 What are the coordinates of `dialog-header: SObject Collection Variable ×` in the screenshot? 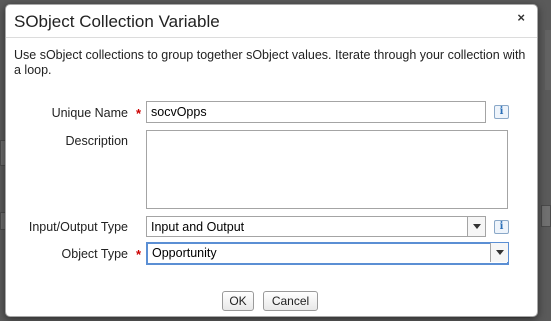 It's located at (271, 21).